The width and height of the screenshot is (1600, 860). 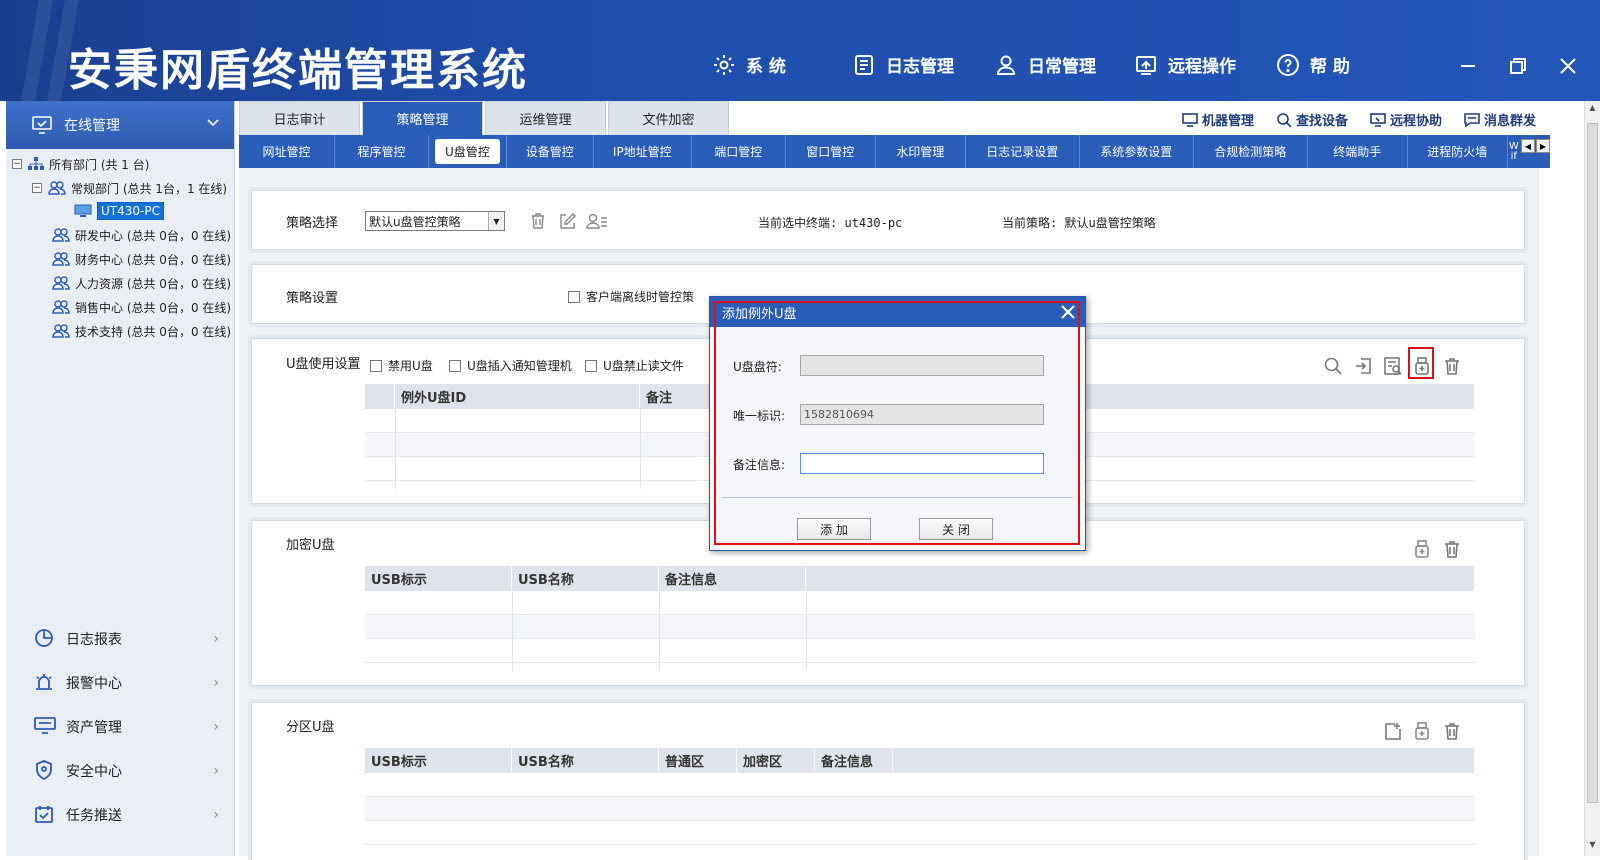 I want to click on nav-log-management: 日志管理, so click(x=903, y=64).